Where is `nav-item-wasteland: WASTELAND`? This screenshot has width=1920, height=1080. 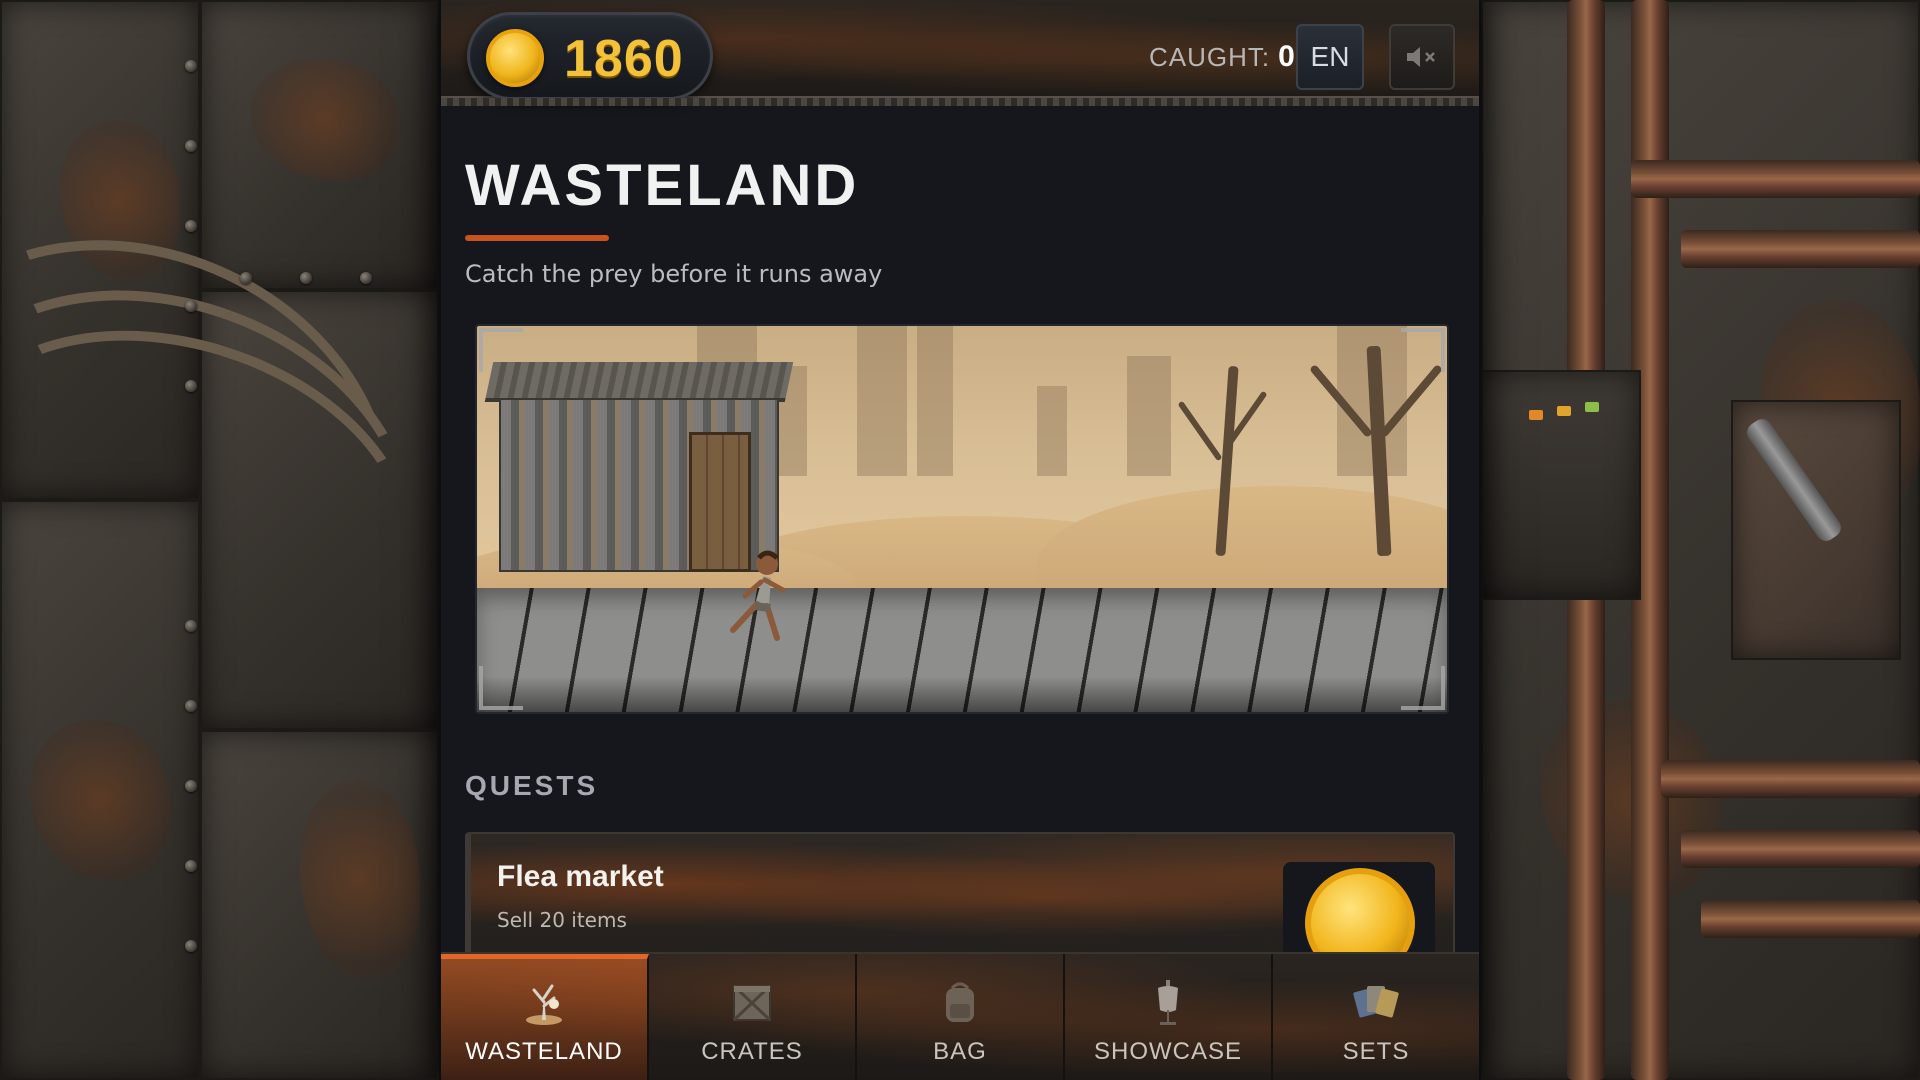
nav-item-wasteland: WASTELAND is located at coordinates (545, 1017).